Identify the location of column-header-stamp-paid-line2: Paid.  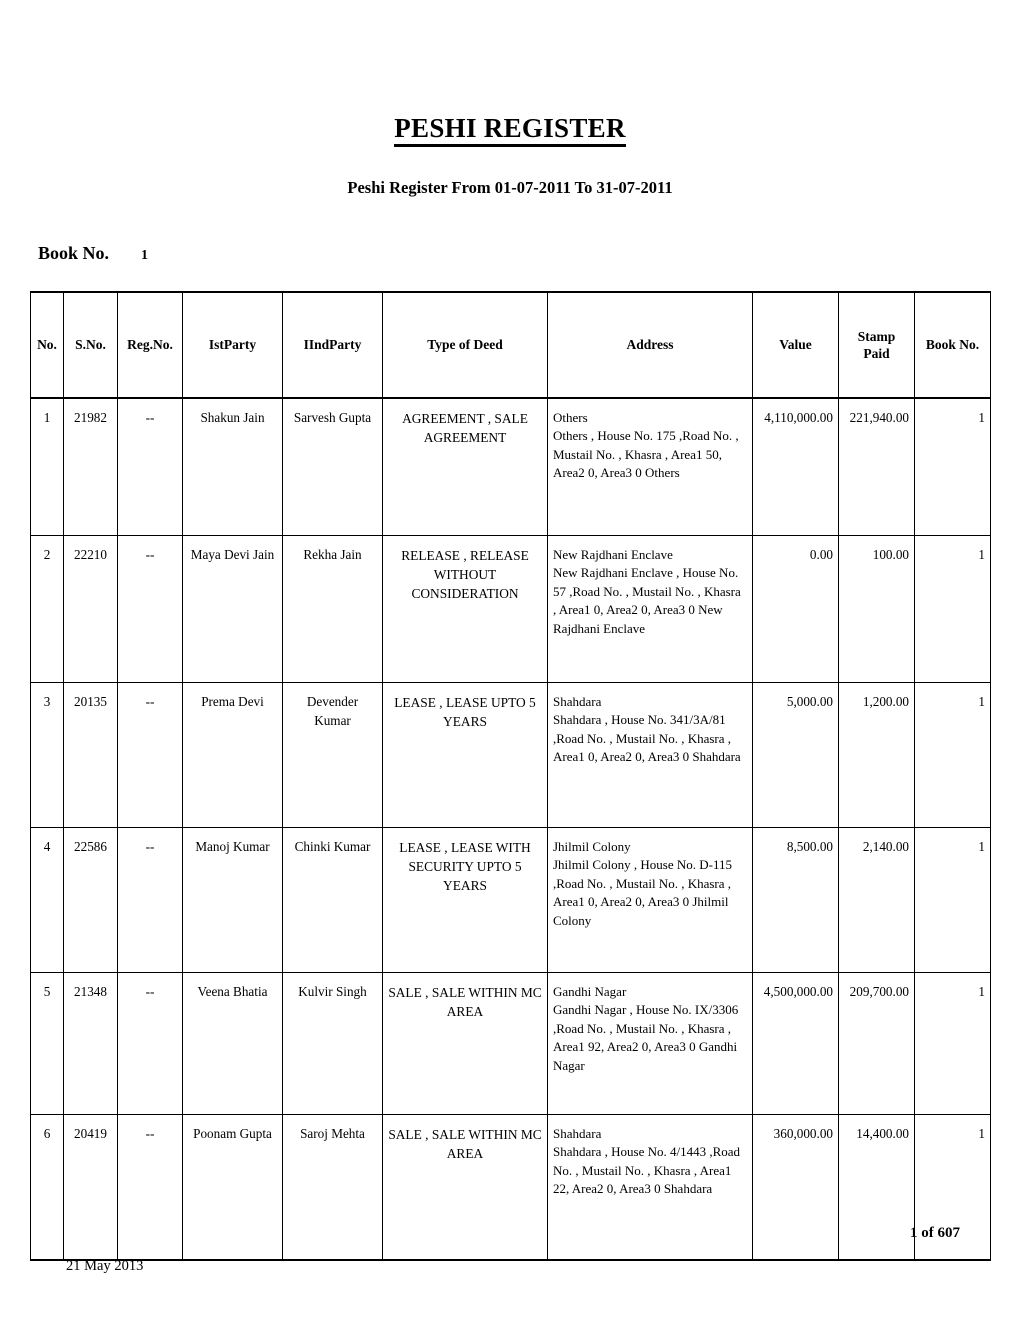
(876, 353).